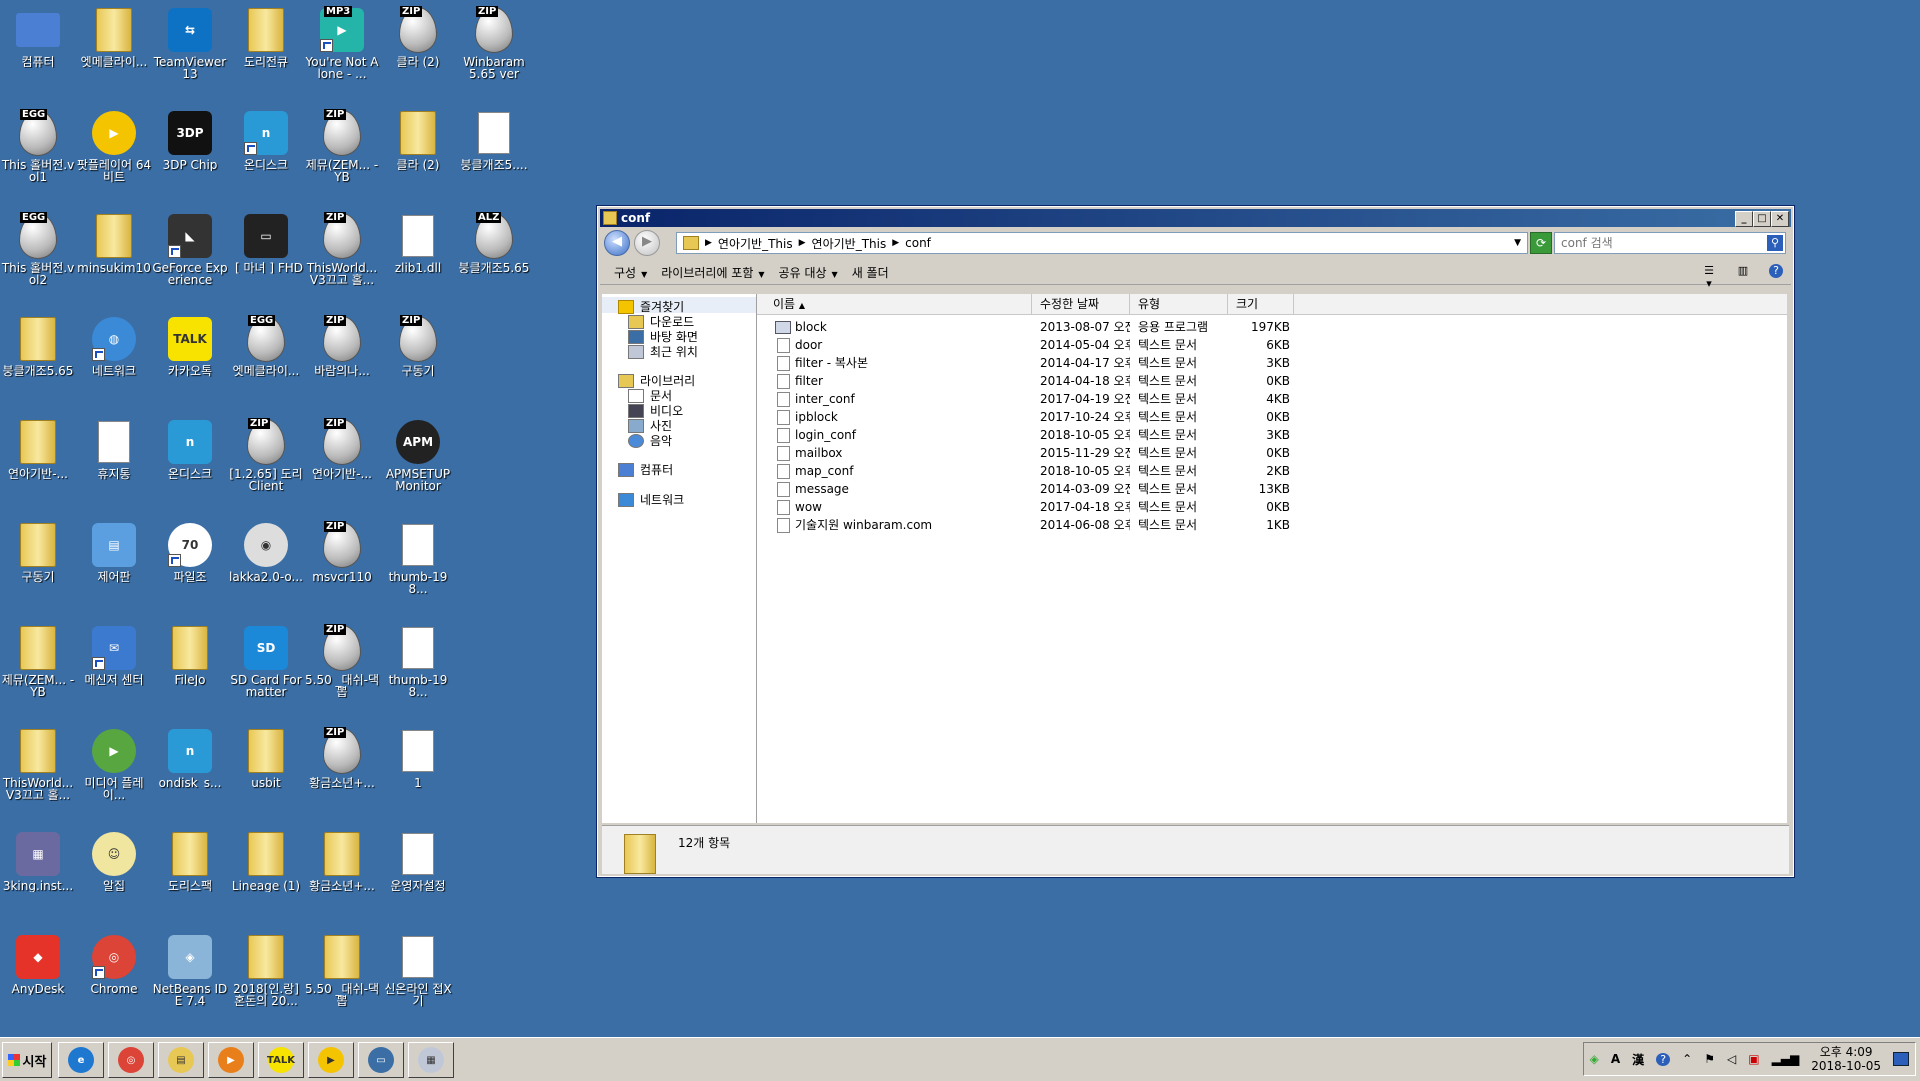 This screenshot has height=1081, width=1920. Describe the element at coordinates (418, 861) in the screenshot. I see `desktop-icon-doc: 운영자설정` at that location.